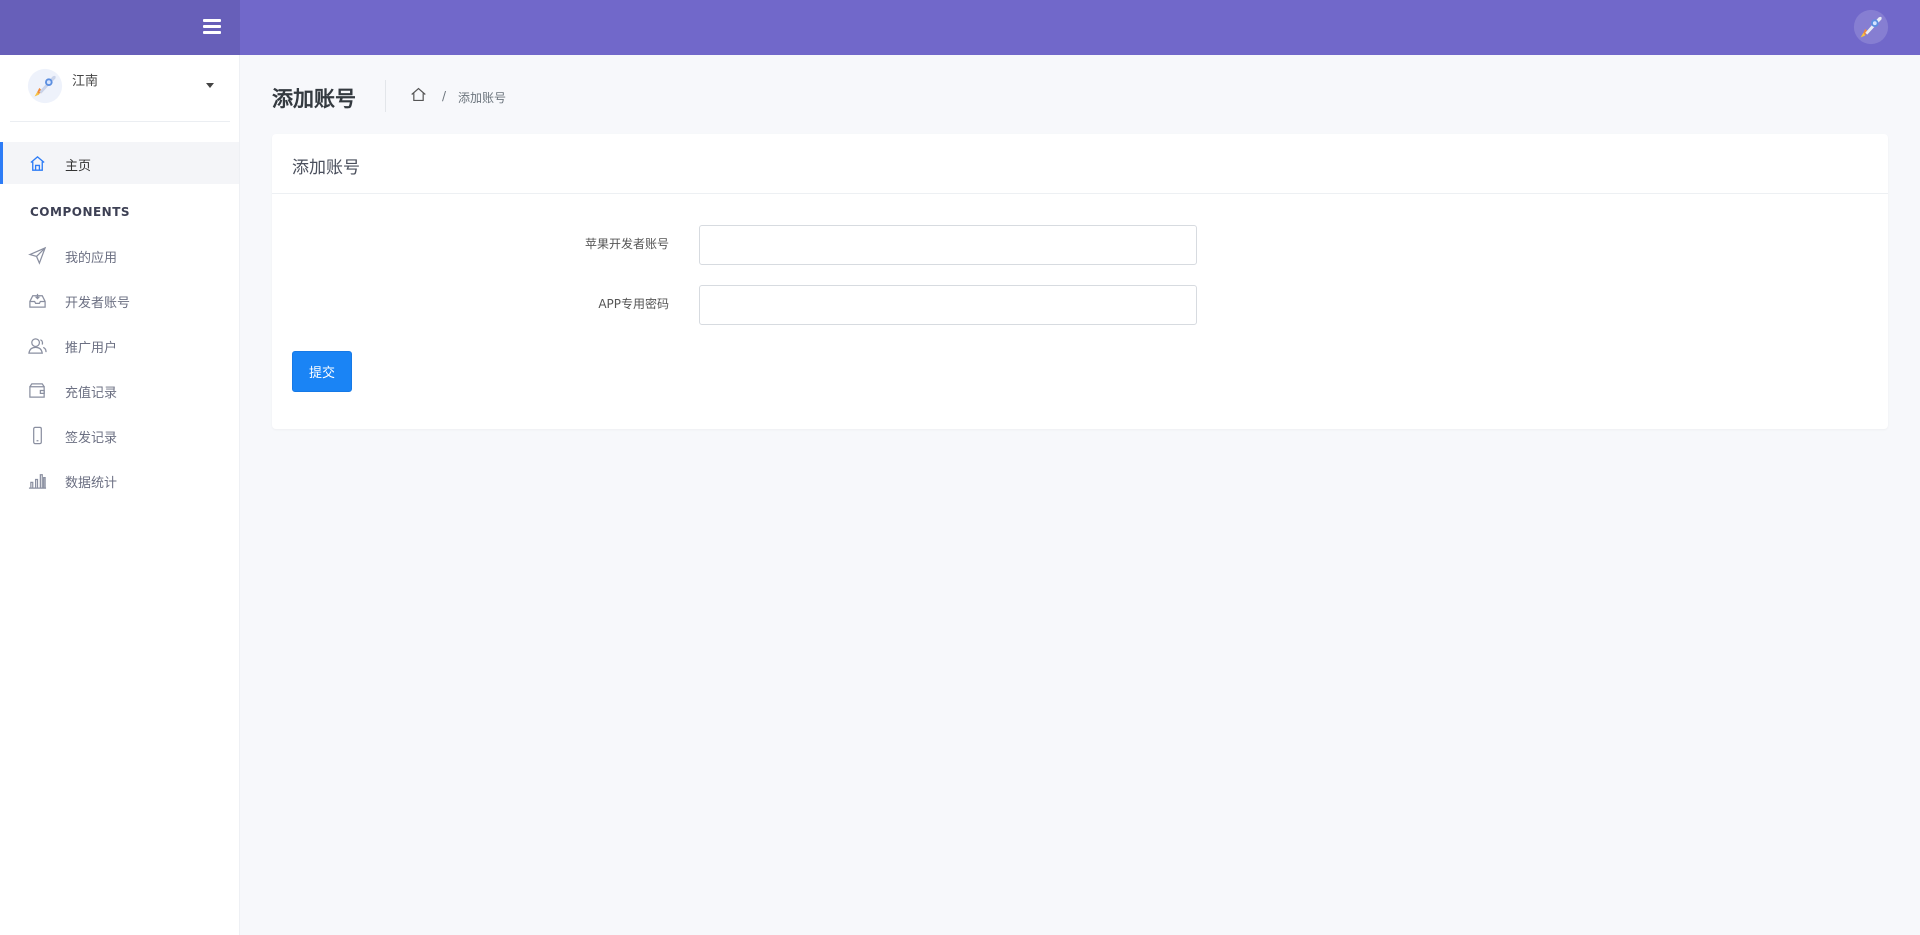 The width and height of the screenshot is (1920, 935). Describe the element at coordinates (91, 438) in the screenshot. I see `sidebar-item-label: 签发记录` at that location.